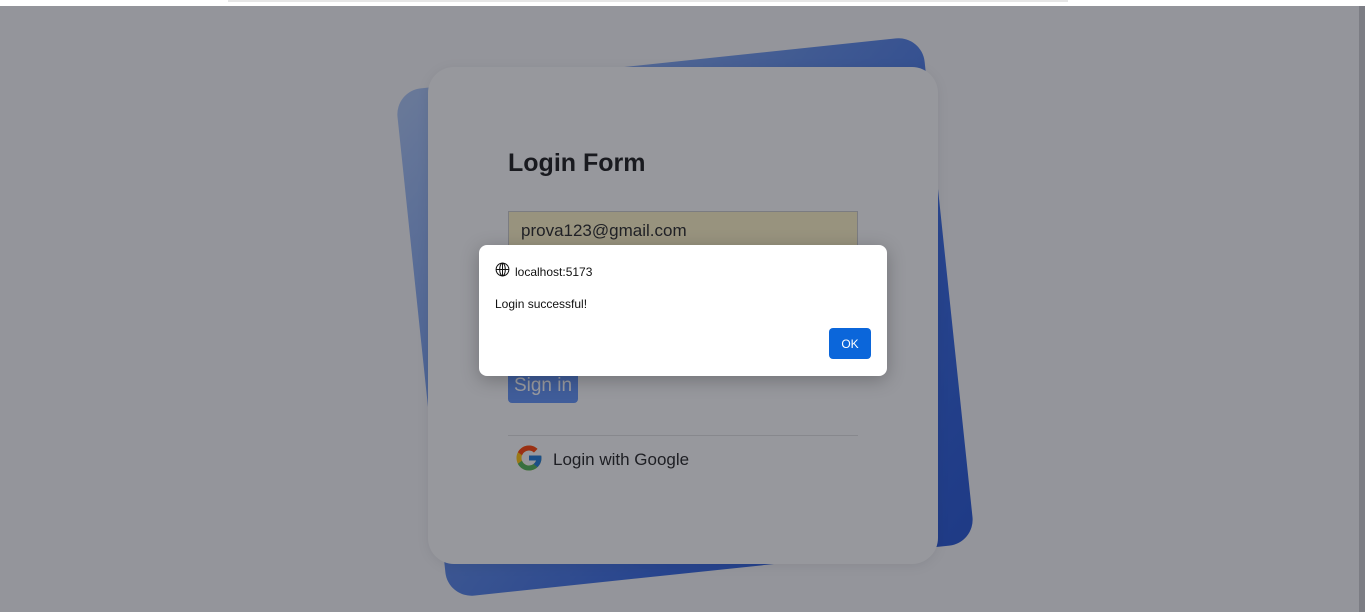 The width and height of the screenshot is (1365, 612). Describe the element at coordinates (502, 271) in the screenshot. I see `globe-icon` at that location.